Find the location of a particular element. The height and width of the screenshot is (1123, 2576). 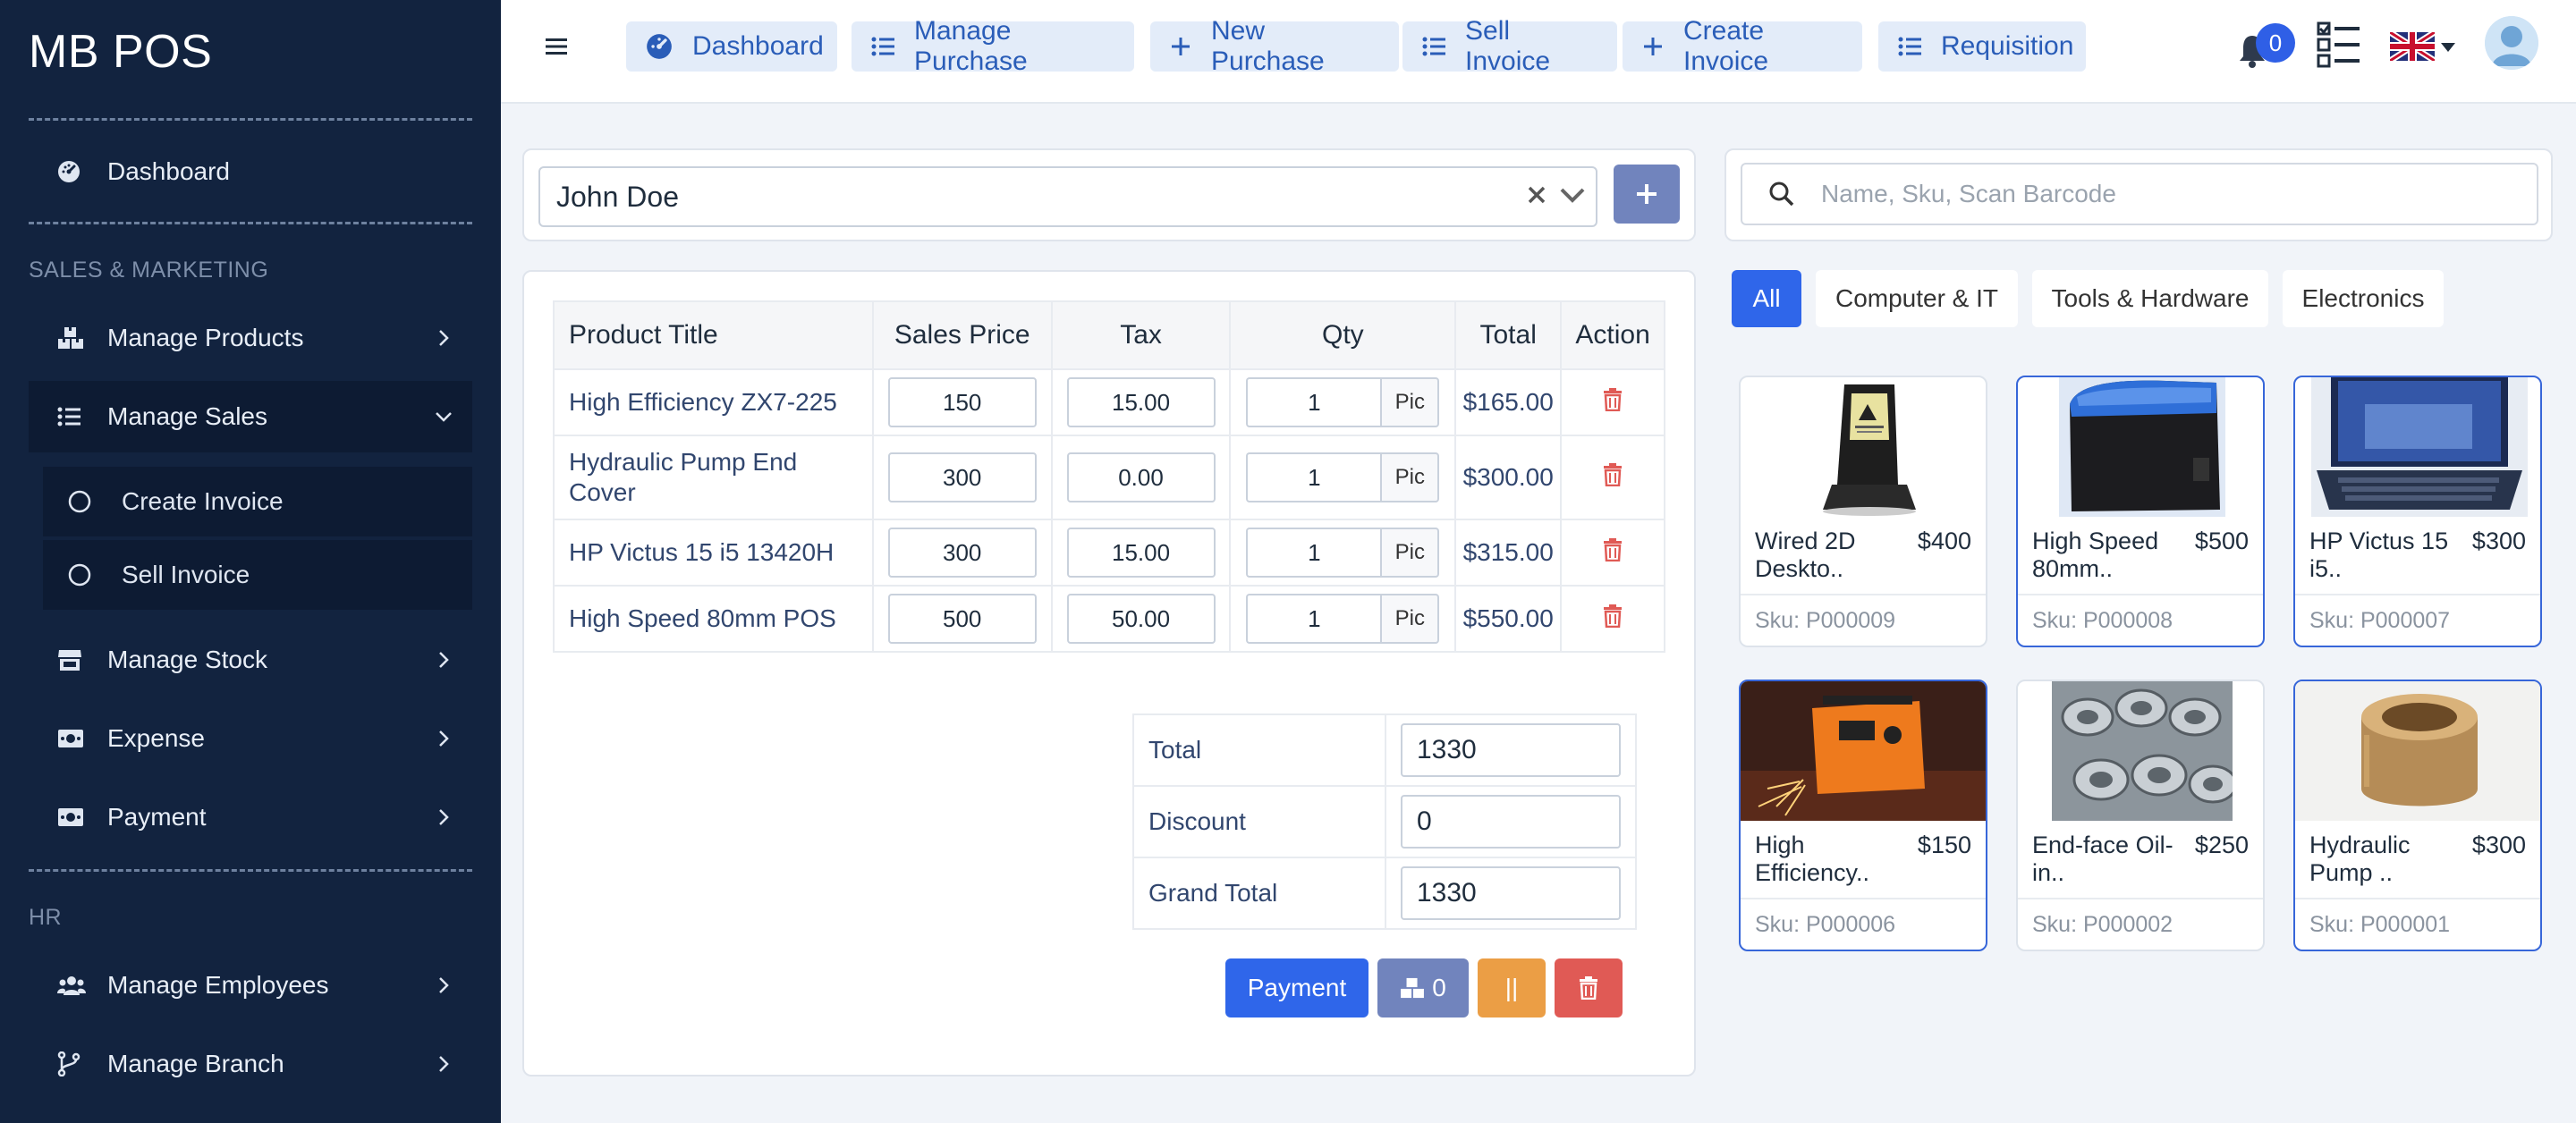

sidebar-item-payment: Payment is located at coordinates (250, 817).